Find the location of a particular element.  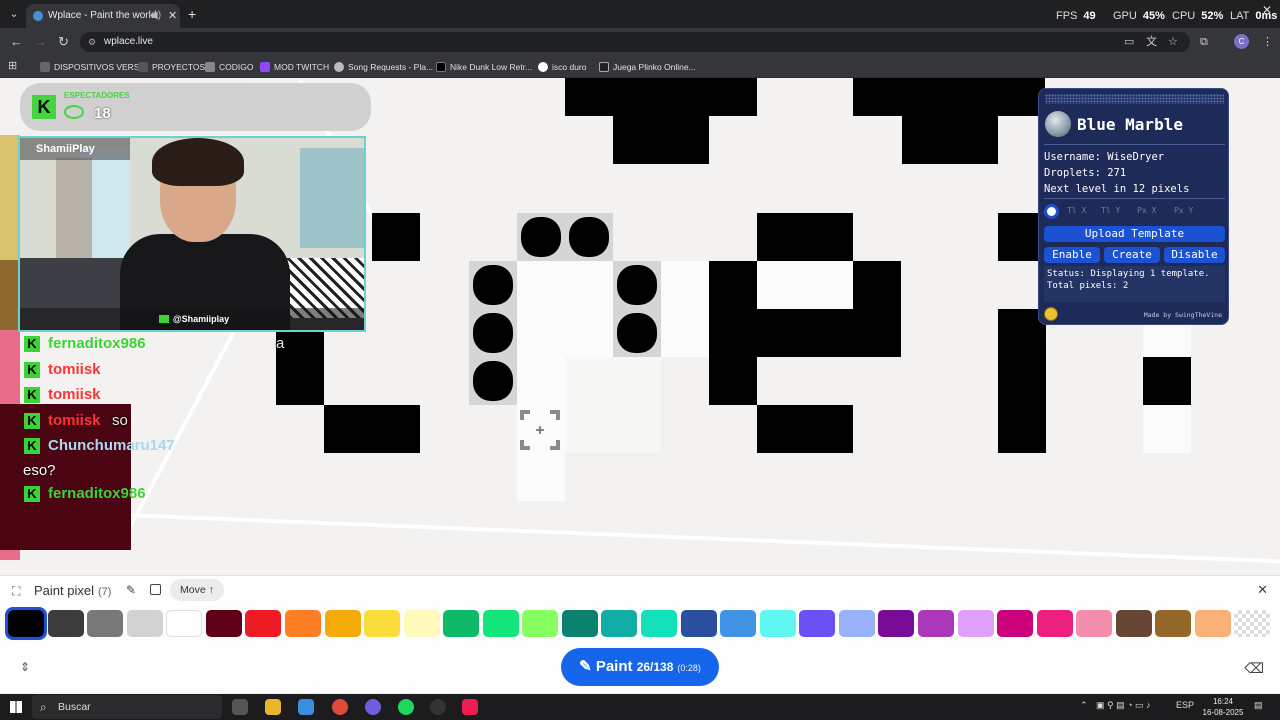

copilot-icon is located at coordinates (306, 707).